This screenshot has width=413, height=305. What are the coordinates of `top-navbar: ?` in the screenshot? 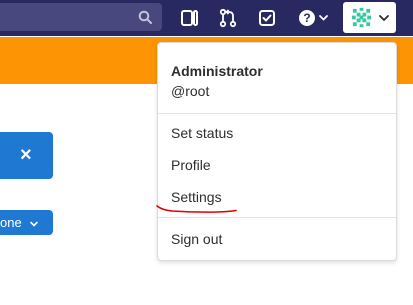 It's located at (206, 18).